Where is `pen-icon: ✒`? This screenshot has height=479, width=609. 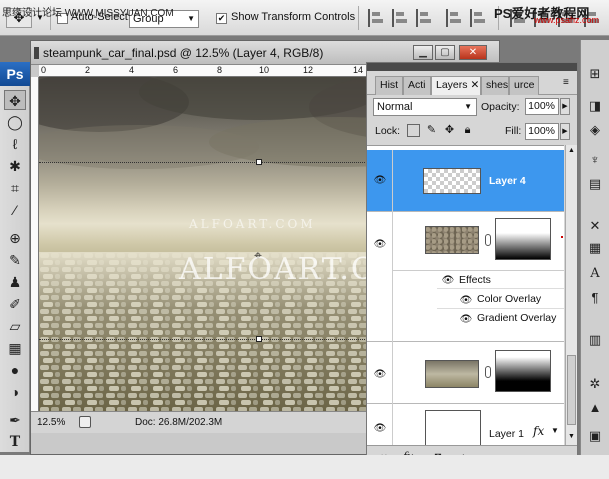
pen-icon: ✒ is located at coordinates (15, 420).